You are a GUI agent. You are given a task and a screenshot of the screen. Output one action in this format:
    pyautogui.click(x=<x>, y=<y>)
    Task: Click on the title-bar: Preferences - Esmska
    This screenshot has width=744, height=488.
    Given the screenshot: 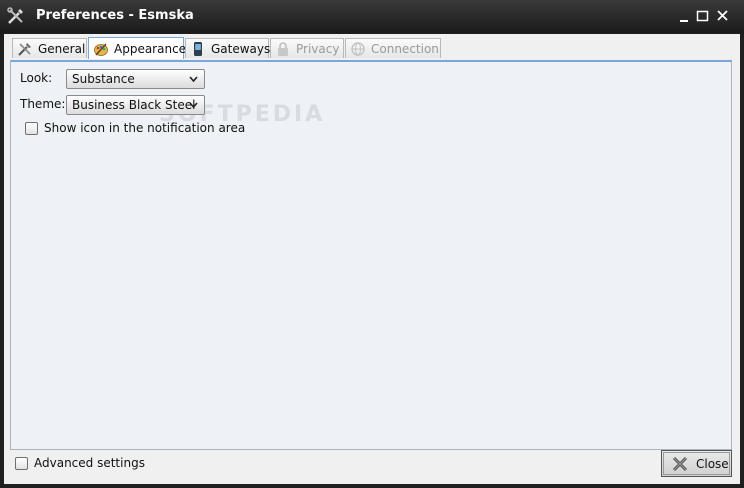 What is the action you would take?
    pyautogui.click(x=372, y=16)
    